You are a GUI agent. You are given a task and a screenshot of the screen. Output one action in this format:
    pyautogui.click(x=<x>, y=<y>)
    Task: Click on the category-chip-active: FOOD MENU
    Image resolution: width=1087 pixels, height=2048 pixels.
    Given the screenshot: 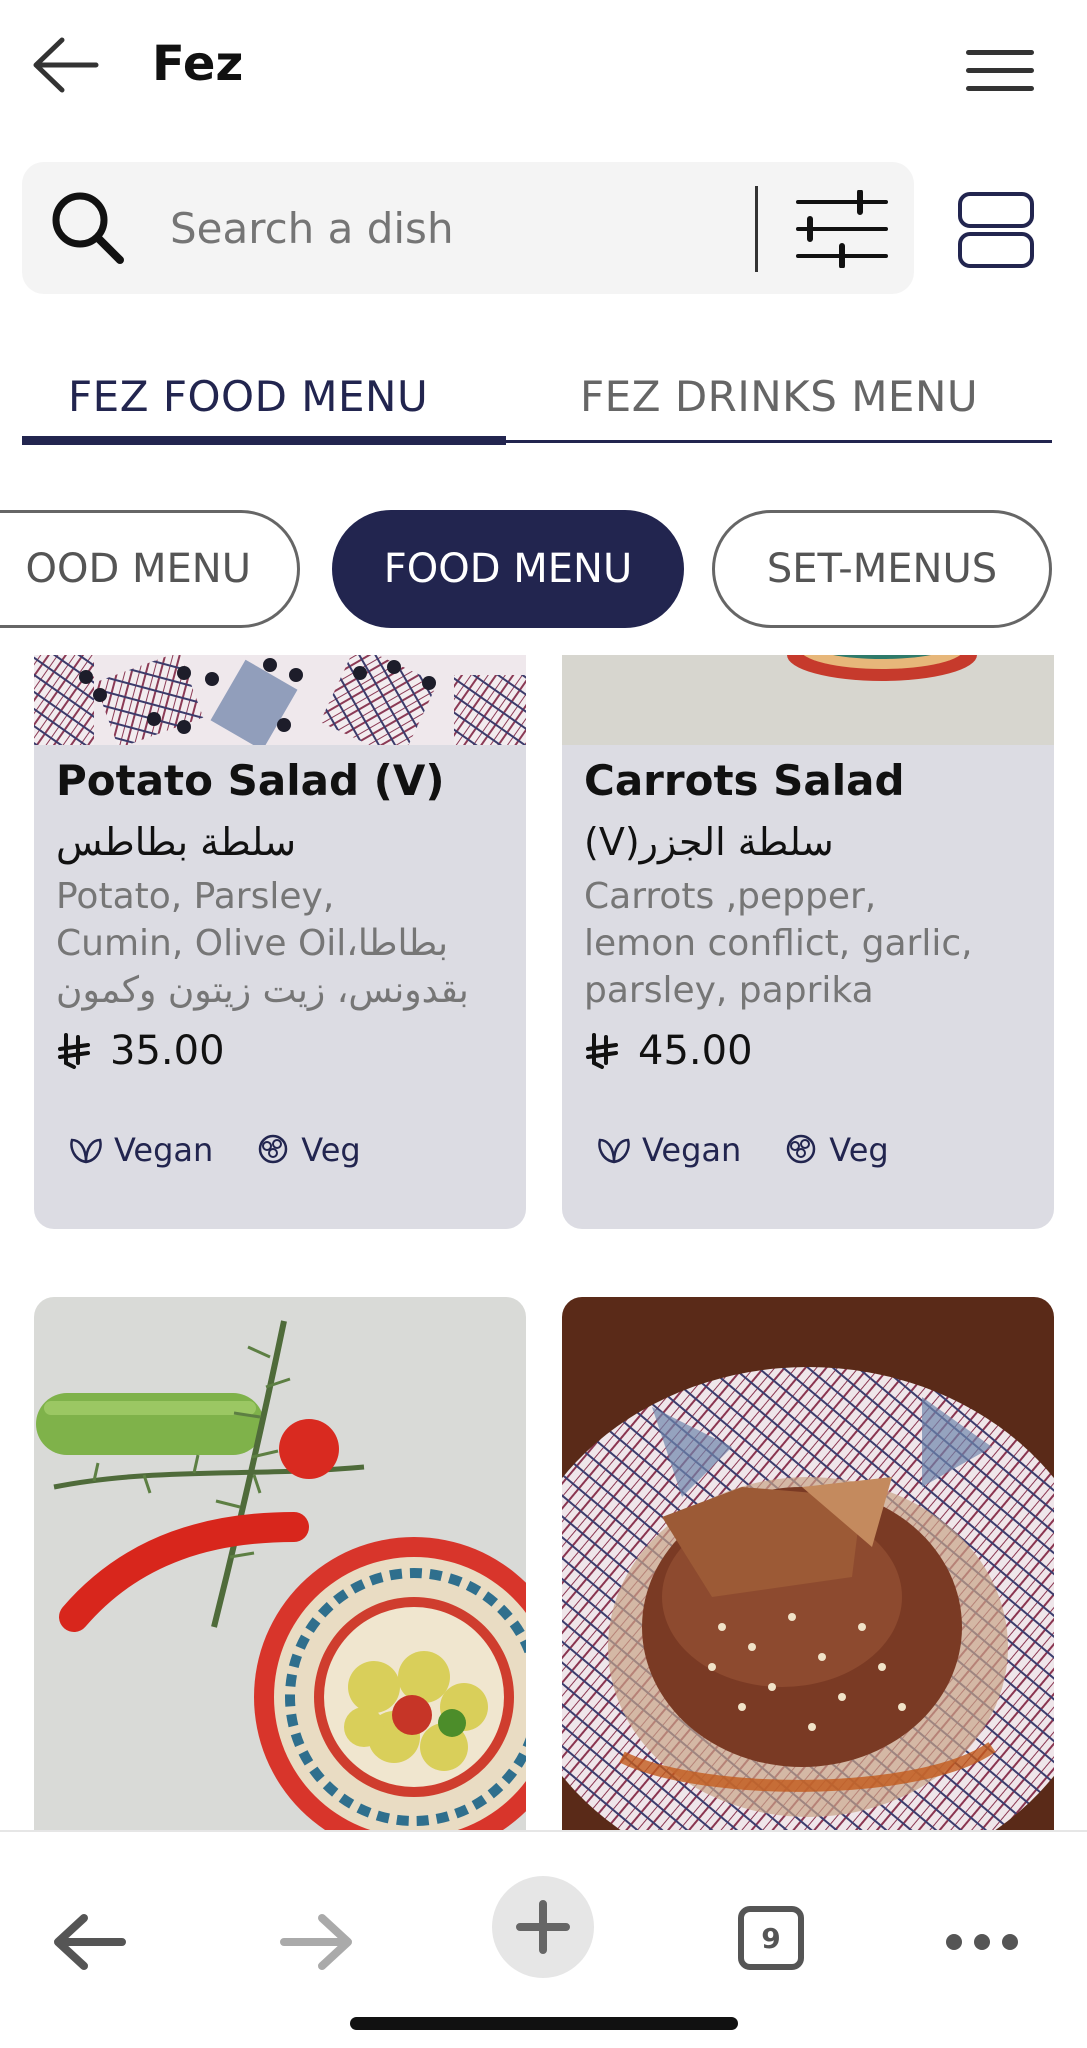 What is the action you would take?
    pyautogui.click(x=508, y=569)
    